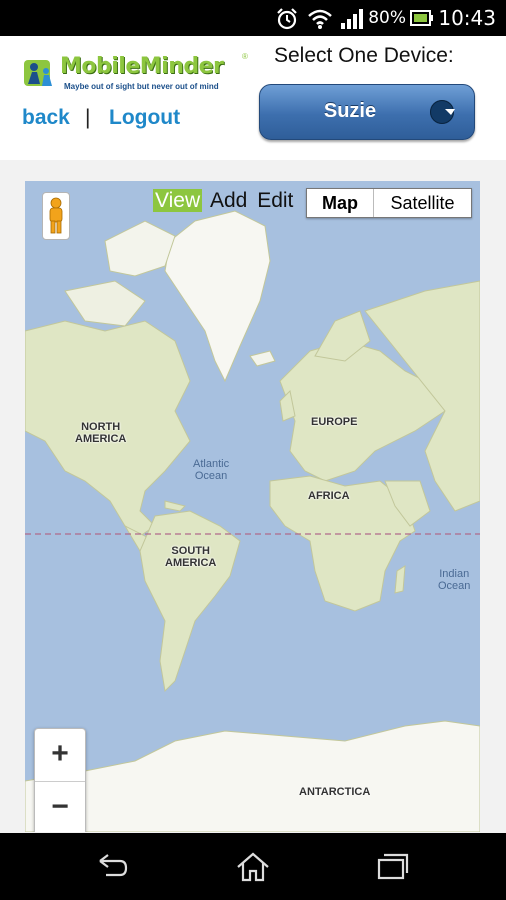  What do you see at coordinates (320, 19) in the screenshot?
I see `wifi-icon` at bounding box center [320, 19].